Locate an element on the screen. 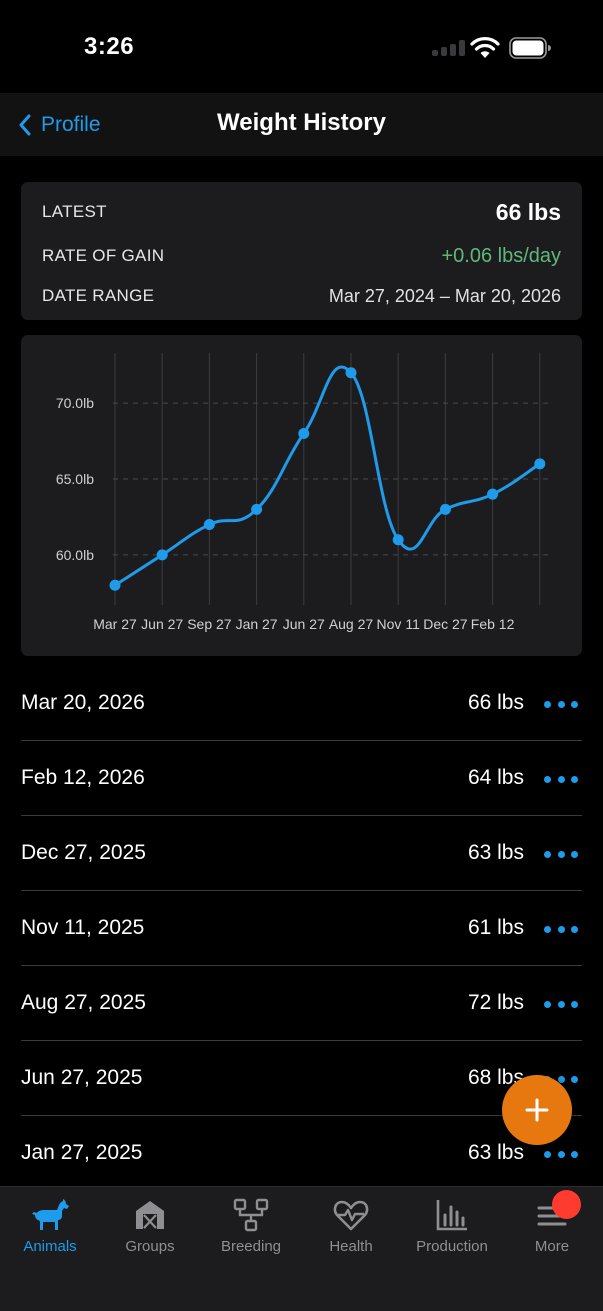 The width and height of the screenshot is (603, 1311). date-range-row: DATE RANGE Mar 27, 2024 – Mar 20, 2026 is located at coordinates (301, 296).